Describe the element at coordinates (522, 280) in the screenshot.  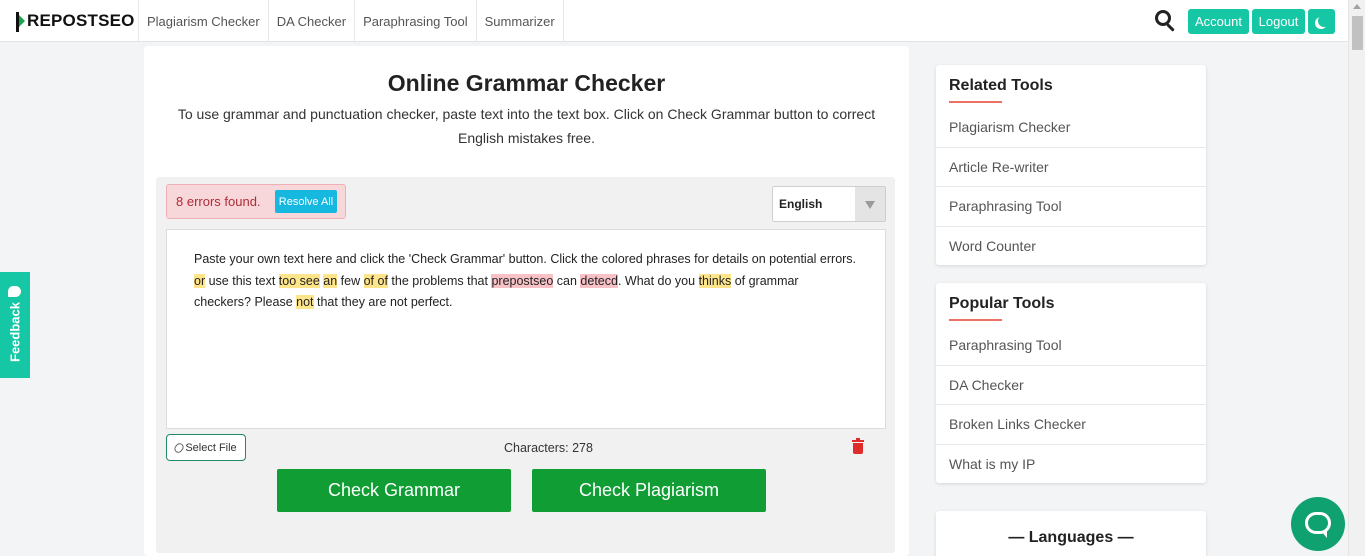
I see `spelling-error: prepostseo` at that location.